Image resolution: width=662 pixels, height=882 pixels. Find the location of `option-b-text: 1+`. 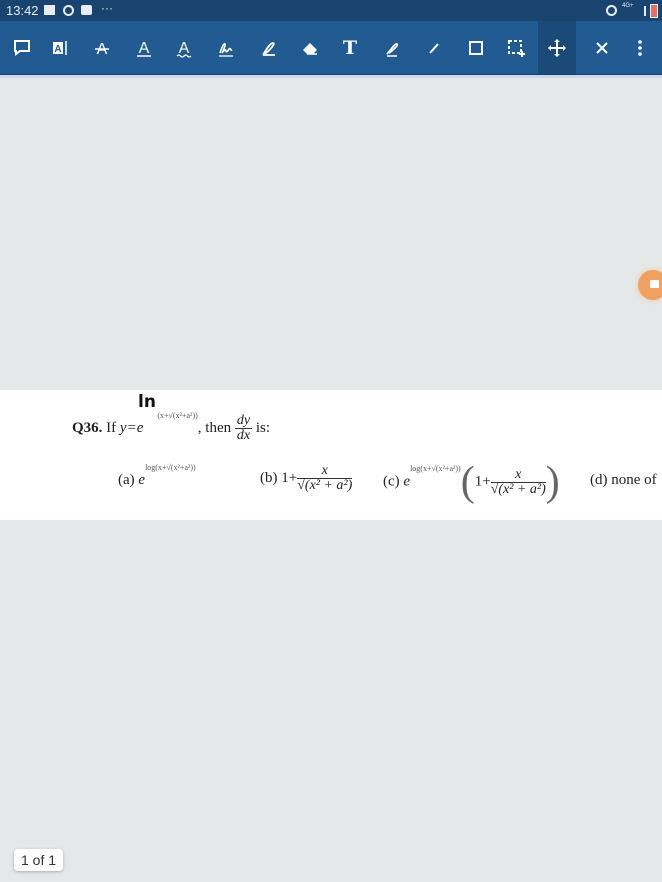

option-b-text: 1+ is located at coordinates (289, 477).